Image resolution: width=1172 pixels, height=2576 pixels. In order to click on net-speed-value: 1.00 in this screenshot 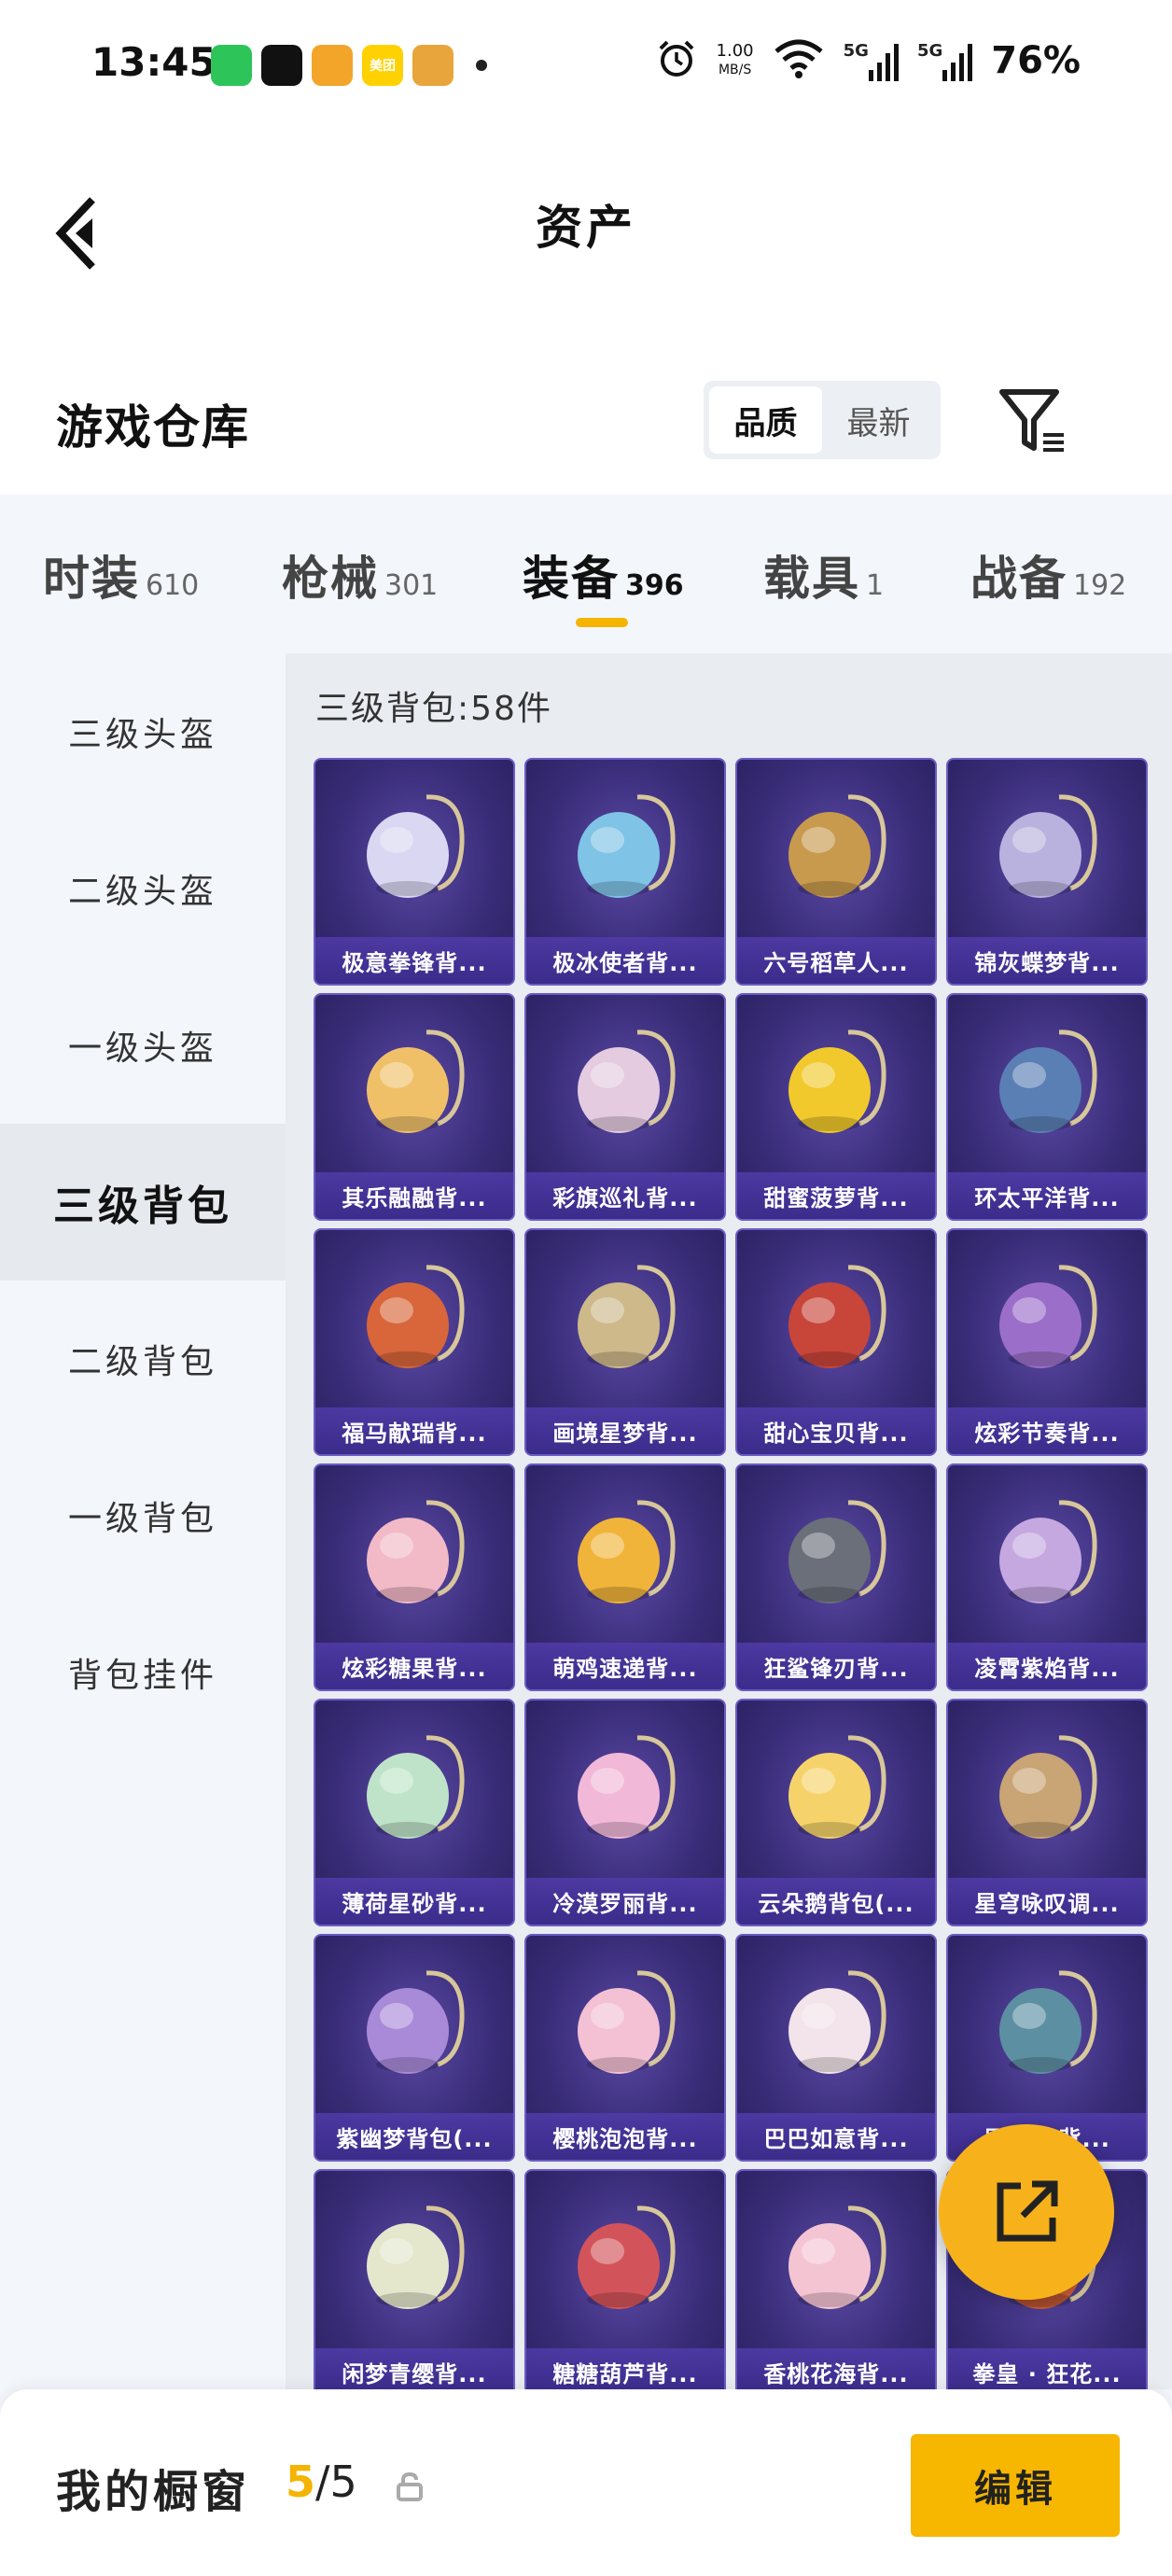, I will do `click(735, 51)`.